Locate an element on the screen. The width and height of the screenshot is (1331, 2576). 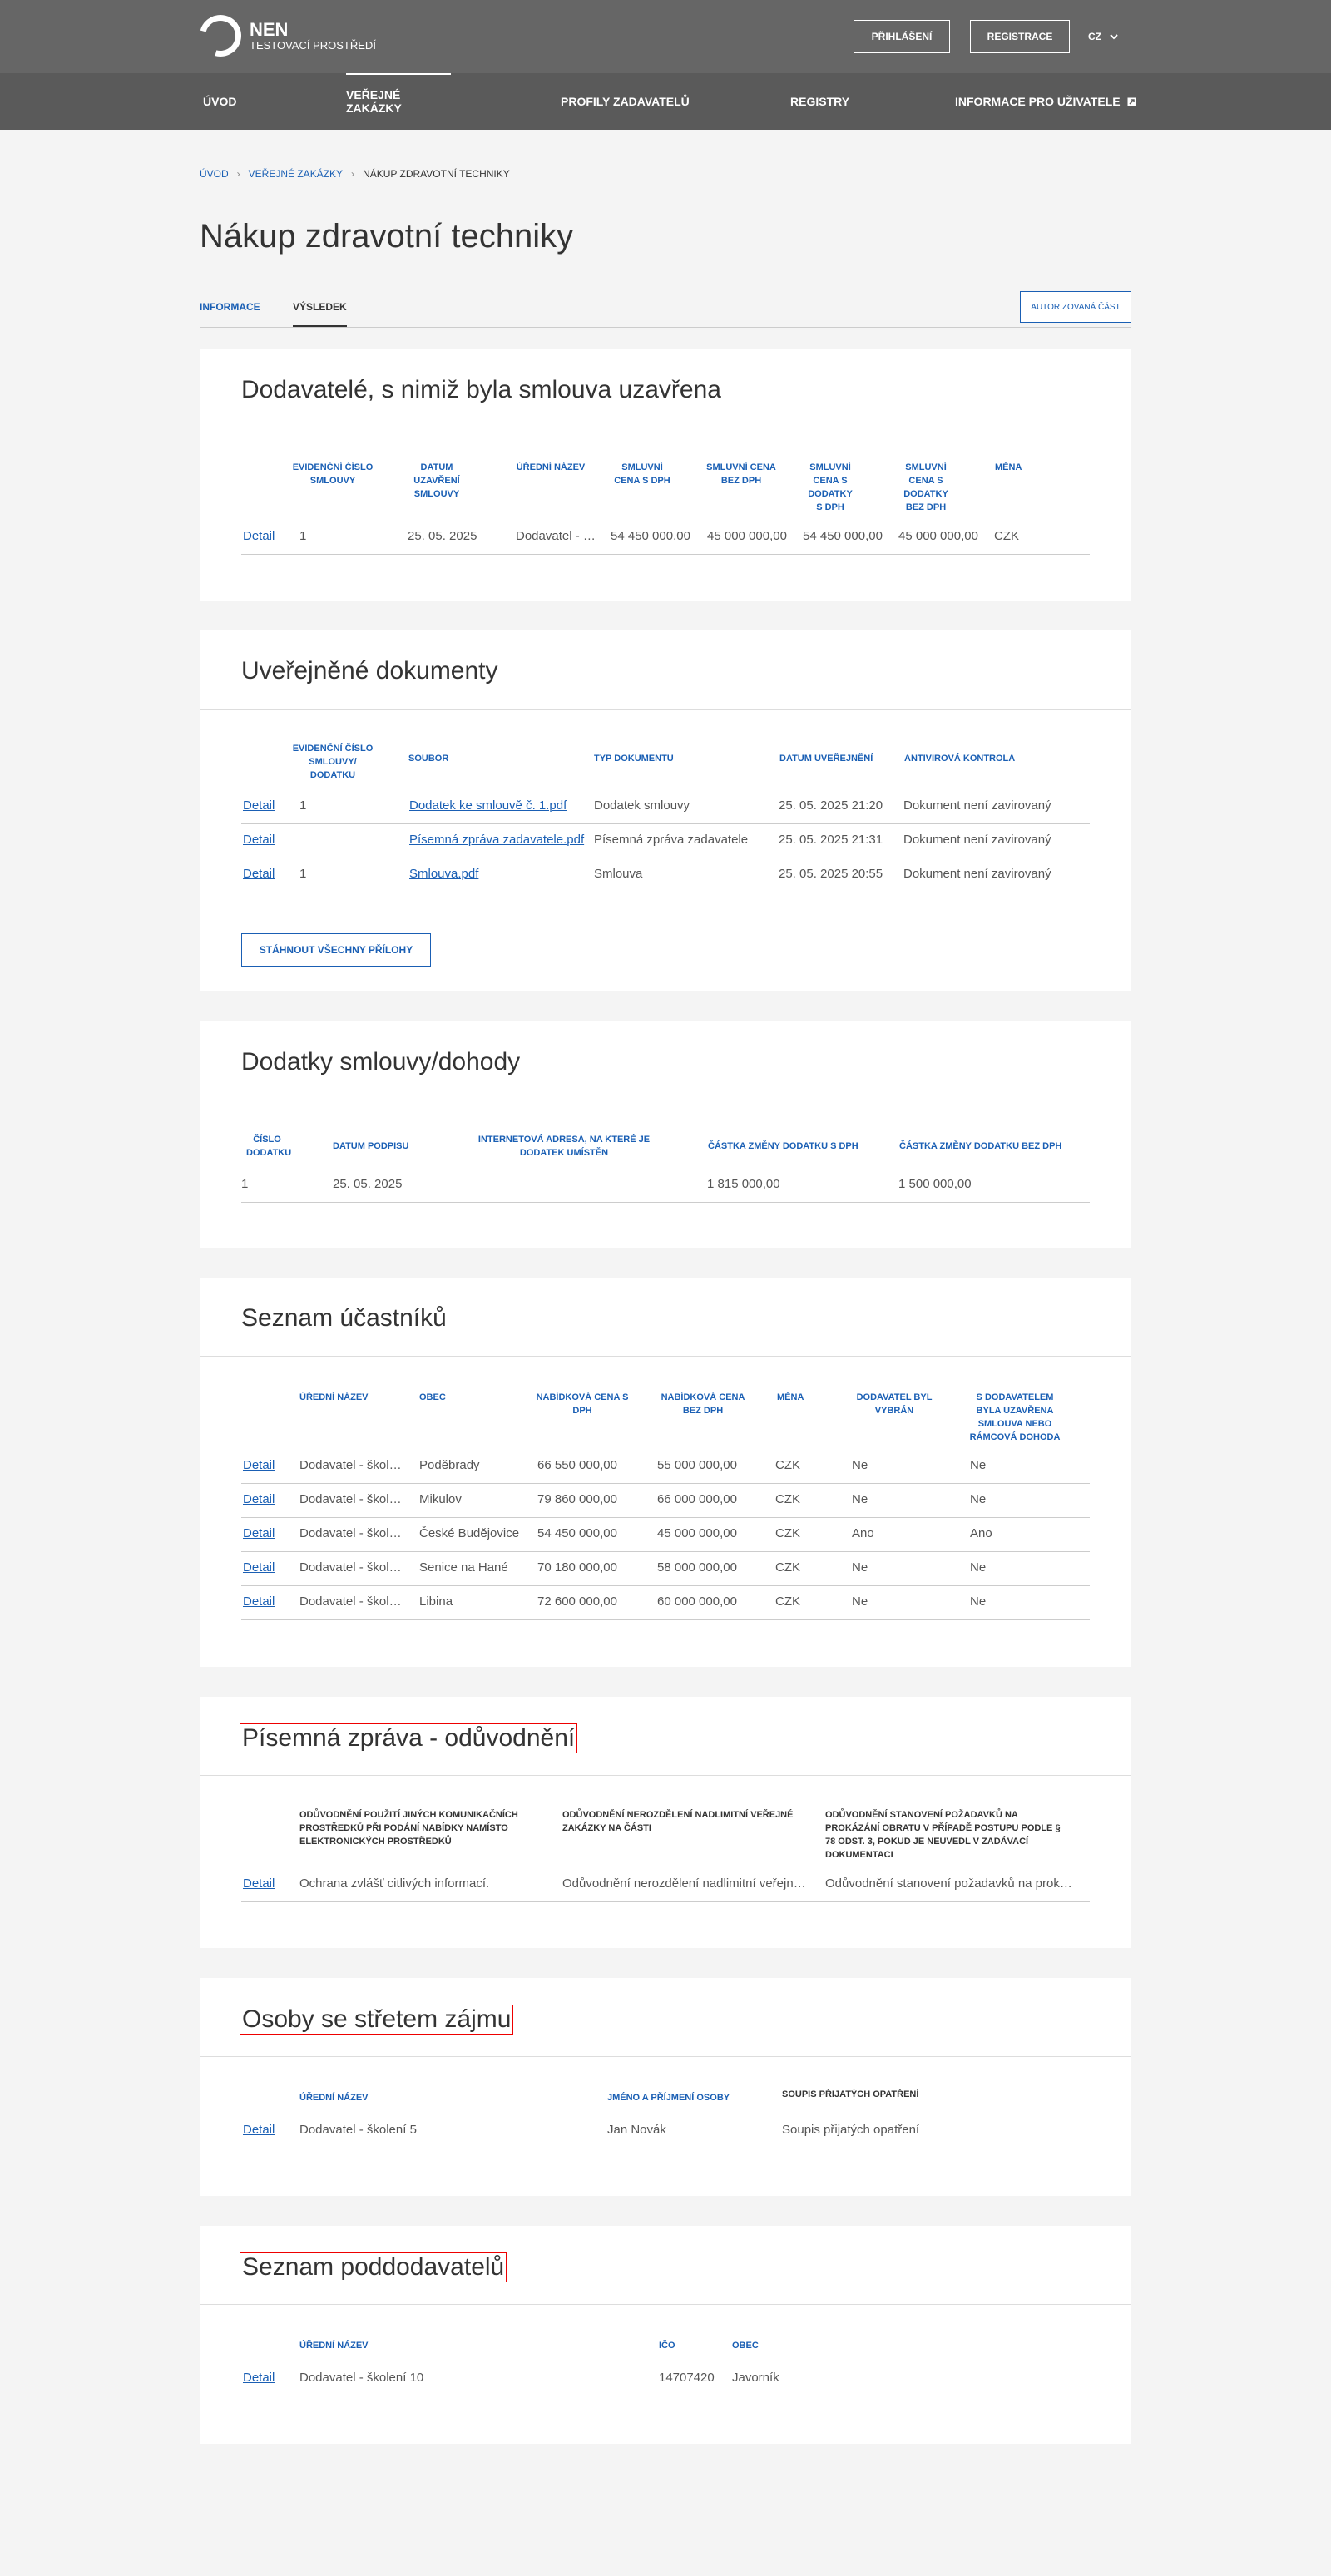
authorized-section-button: AUTORIZOVANÁ ČÁST is located at coordinates (1075, 307).